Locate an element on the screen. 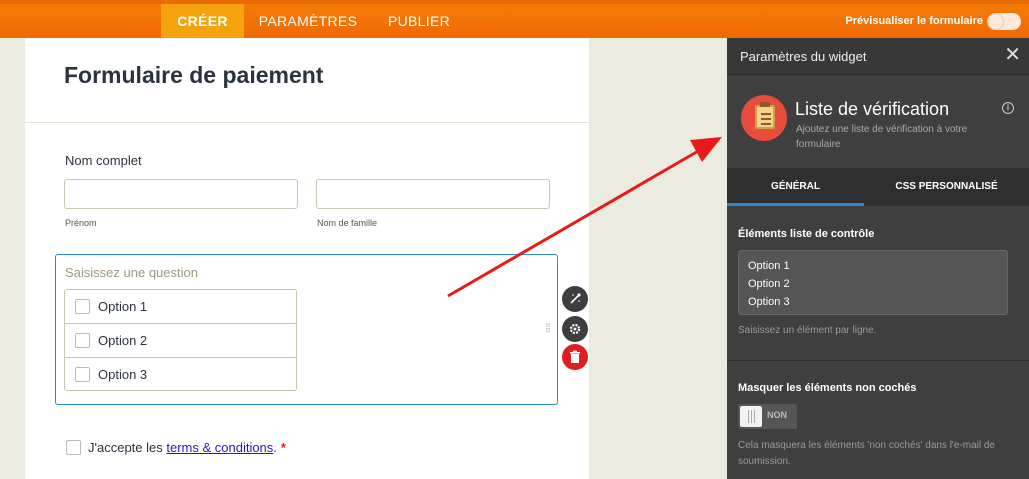  section-divider is located at coordinates (878, 360).